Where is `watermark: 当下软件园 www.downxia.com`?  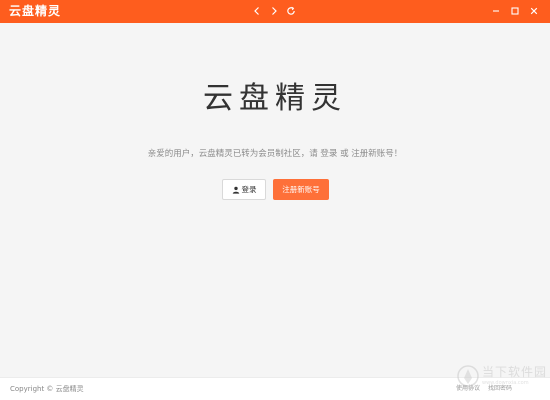
watermark: 当下软件园 www.downxia.com is located at coordinates (502, 381).